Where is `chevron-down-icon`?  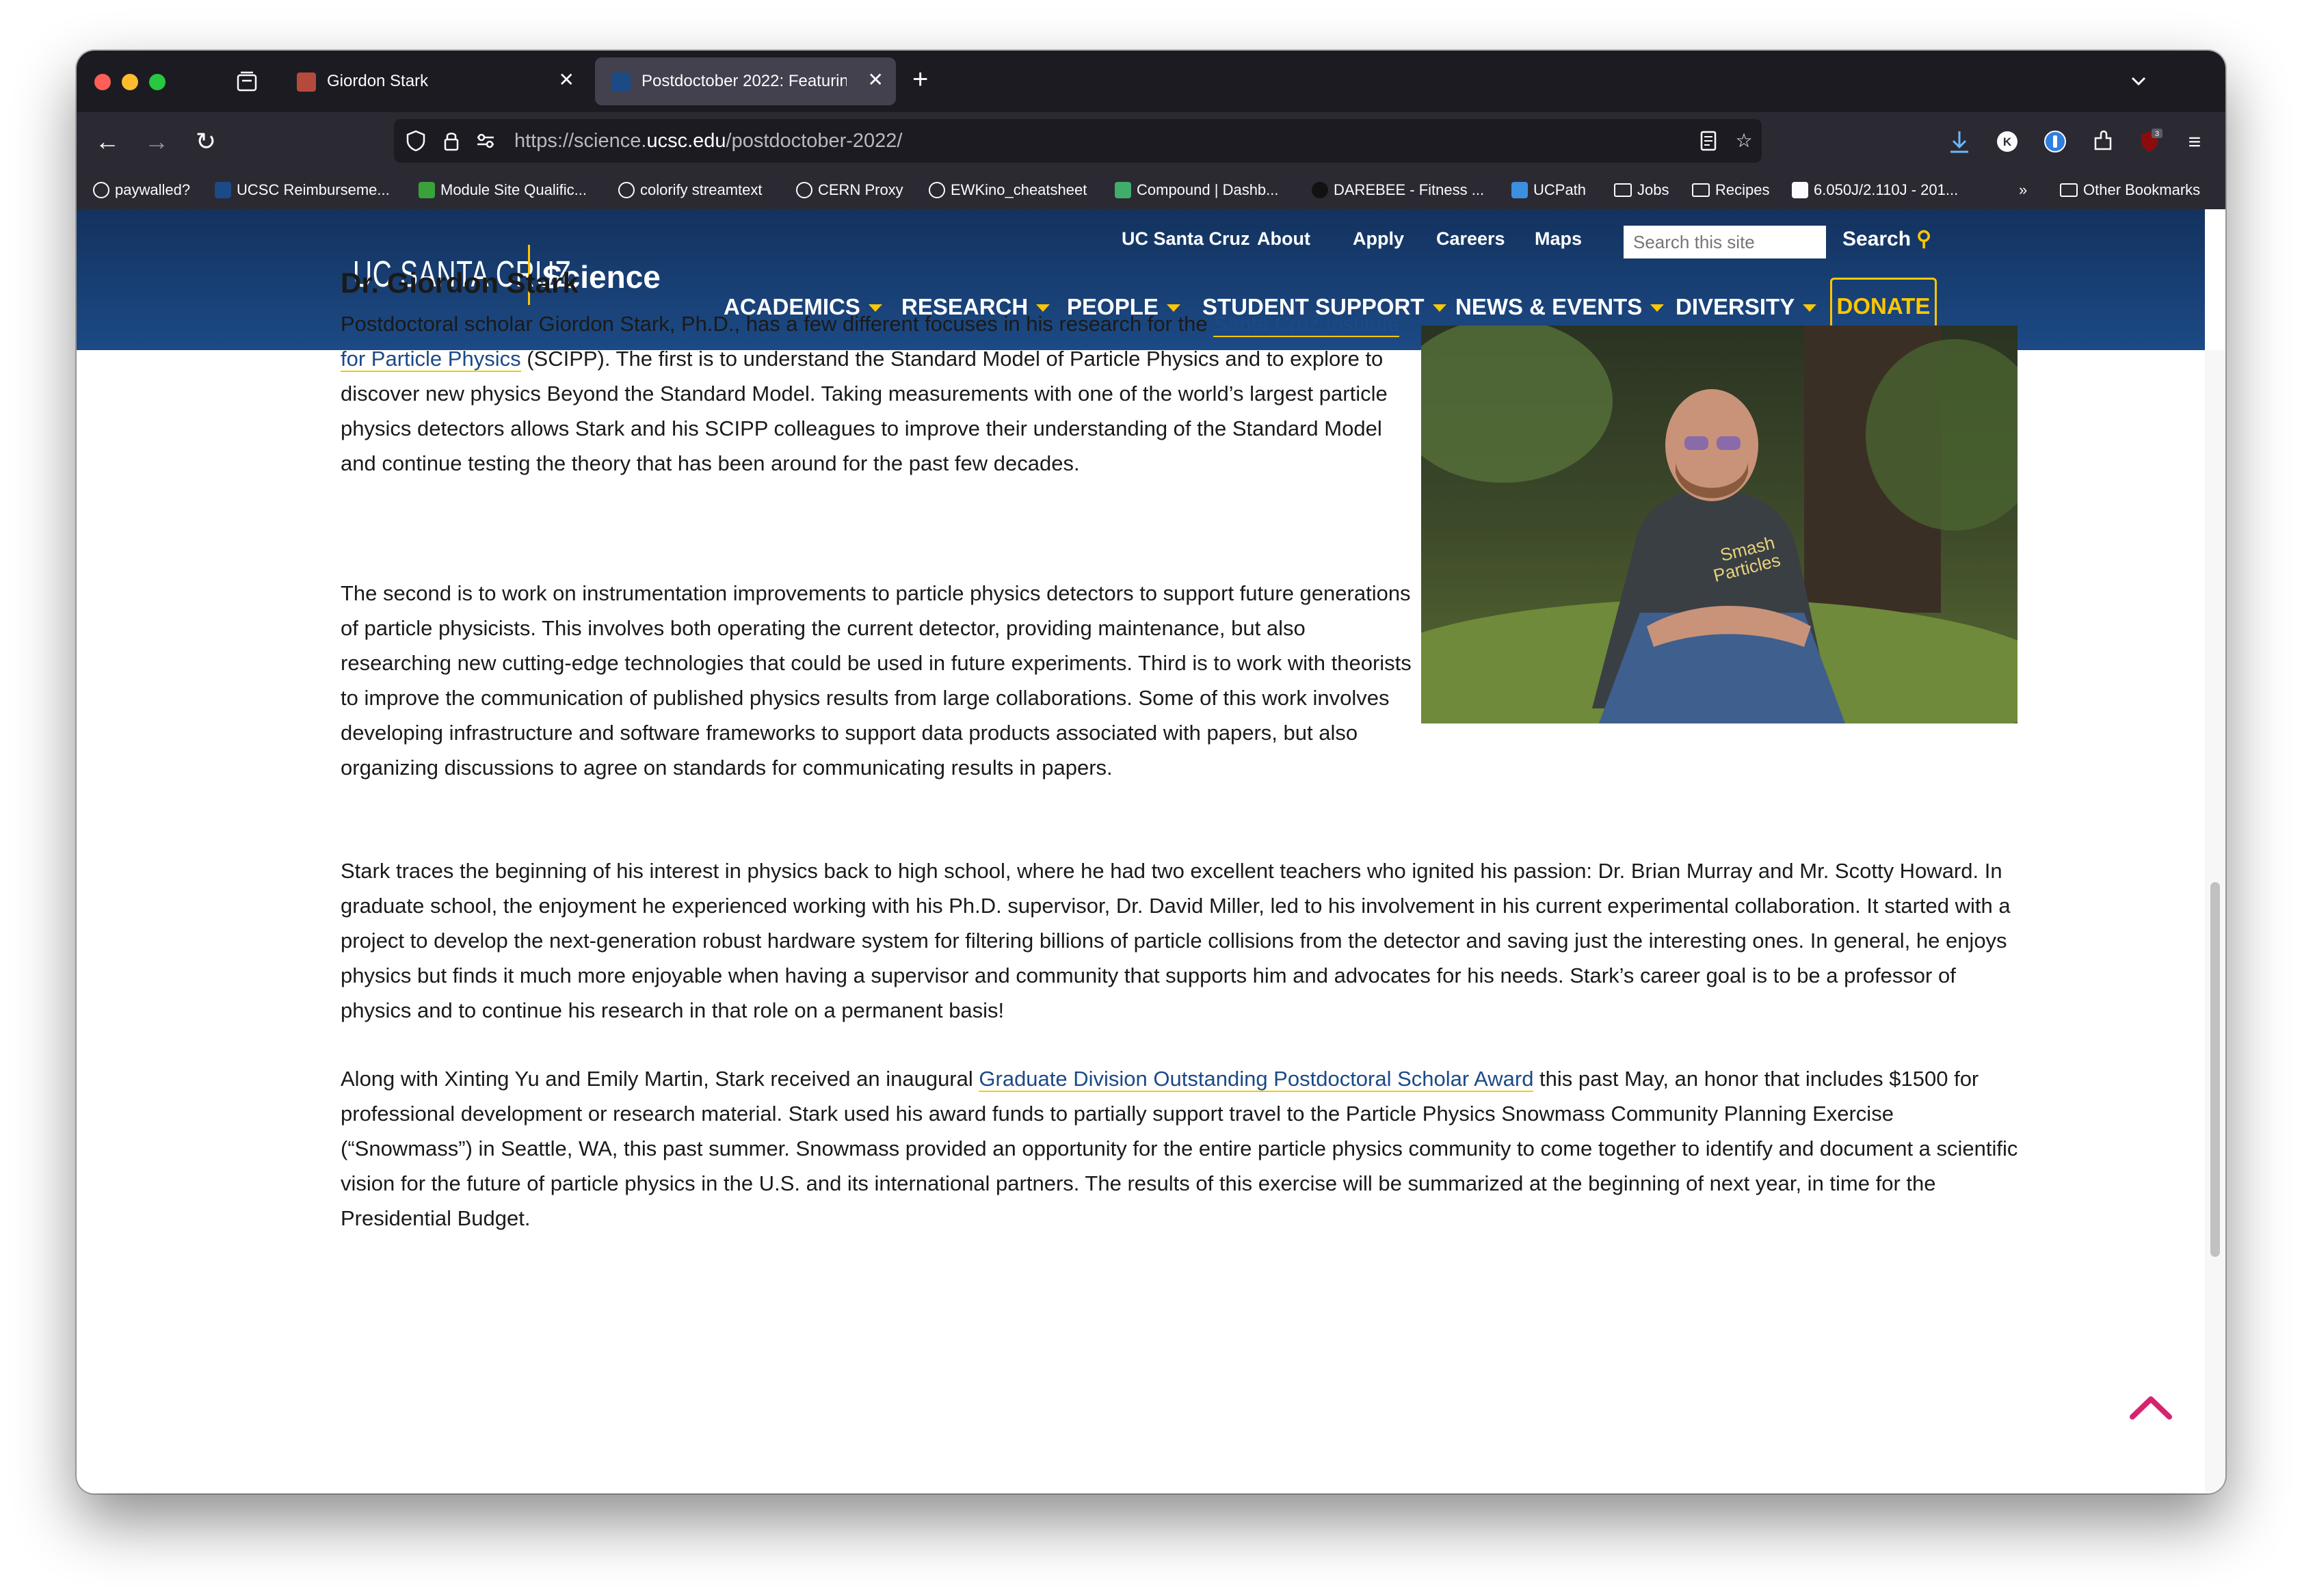 chevron-down-icon is located at coordinates (2138, 81).